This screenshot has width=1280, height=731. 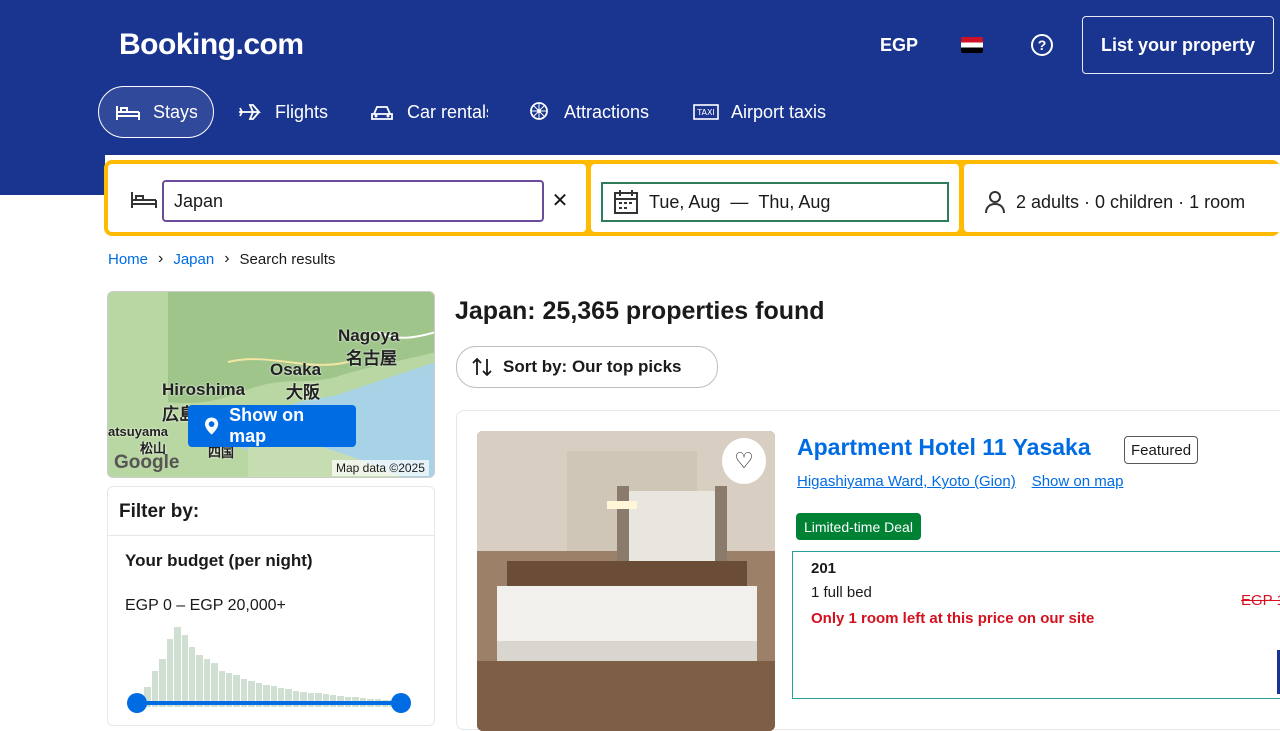 What do you see at coordinates (1078, 481) in the screenshot?
I see `property-show-on-map-link: Show on map` at bounding box center [1078, 481].